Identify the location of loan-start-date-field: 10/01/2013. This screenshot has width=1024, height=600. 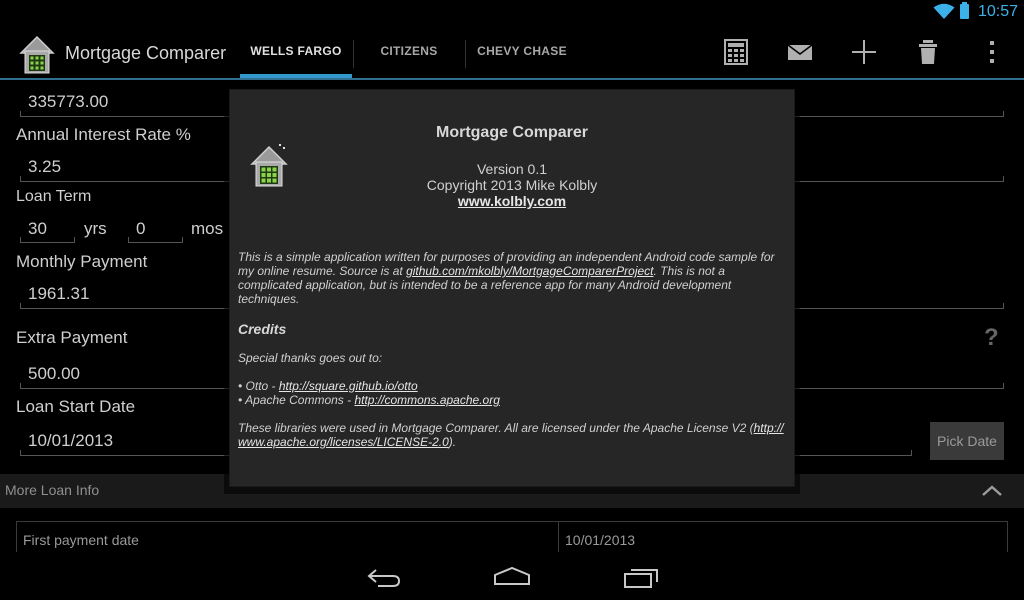
(70, 441).